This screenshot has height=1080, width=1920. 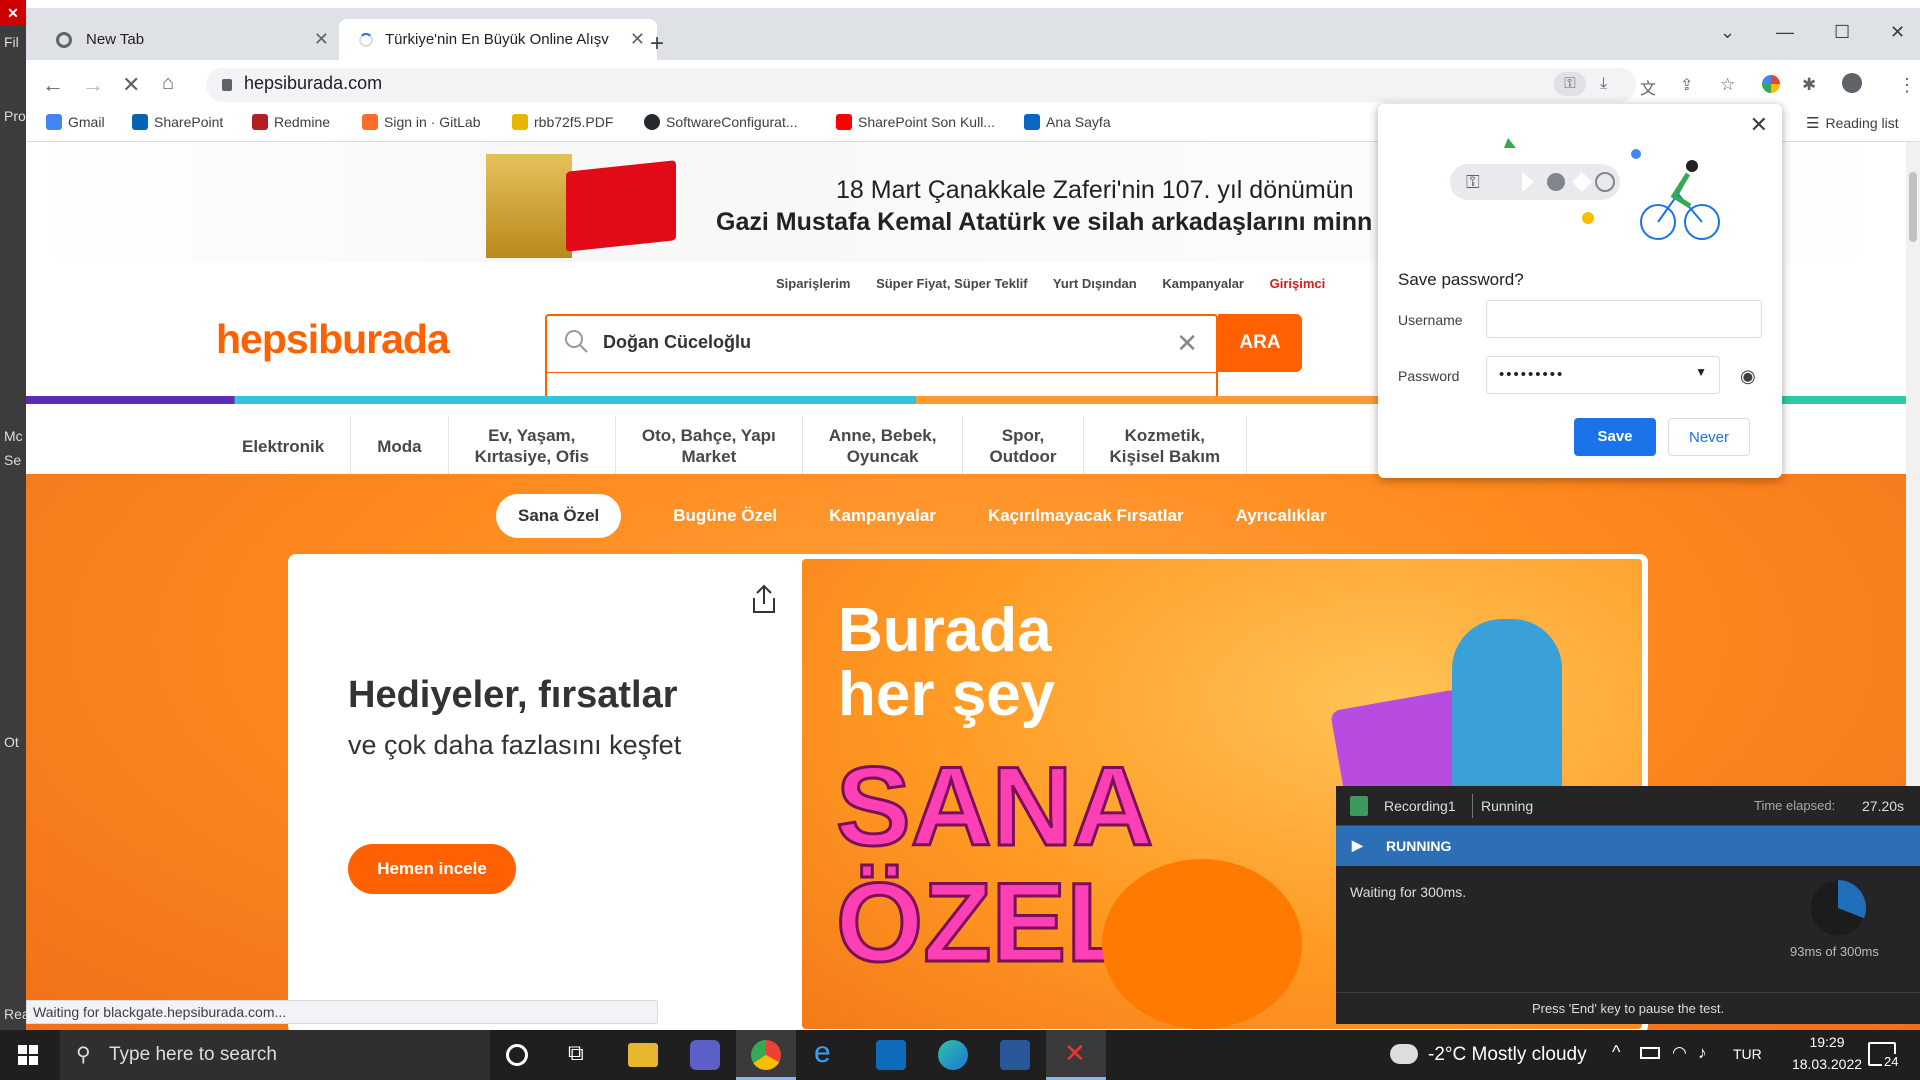 What do you see at coordinates (1727, 32) in the screenshot?
I see `tab-search-chevron-icon: ⌄` at bounding box center [1727, 32].